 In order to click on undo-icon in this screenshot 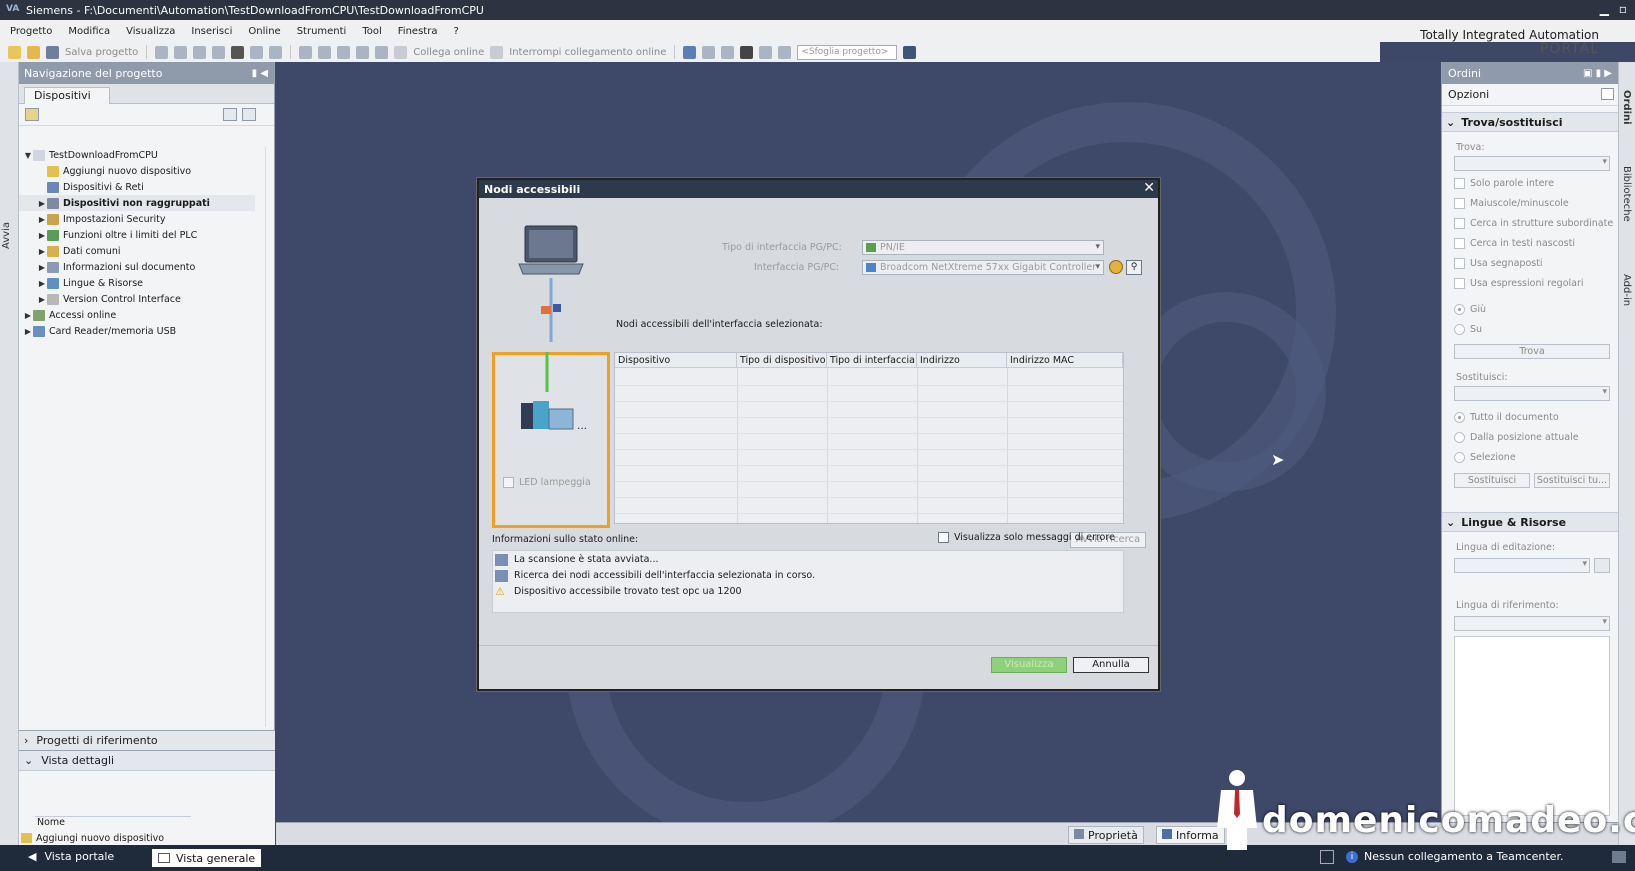, I will do `click(257, 52)`.